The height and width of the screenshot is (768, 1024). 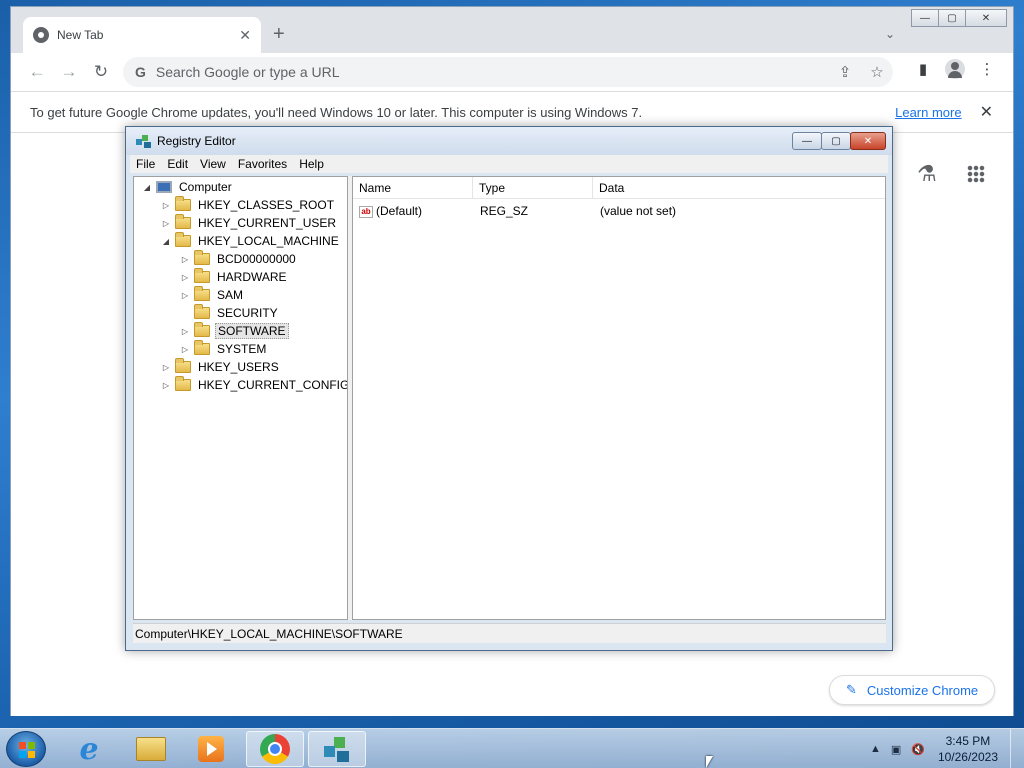 I want to click on google-apps-icon, so click(x=976, y=174).